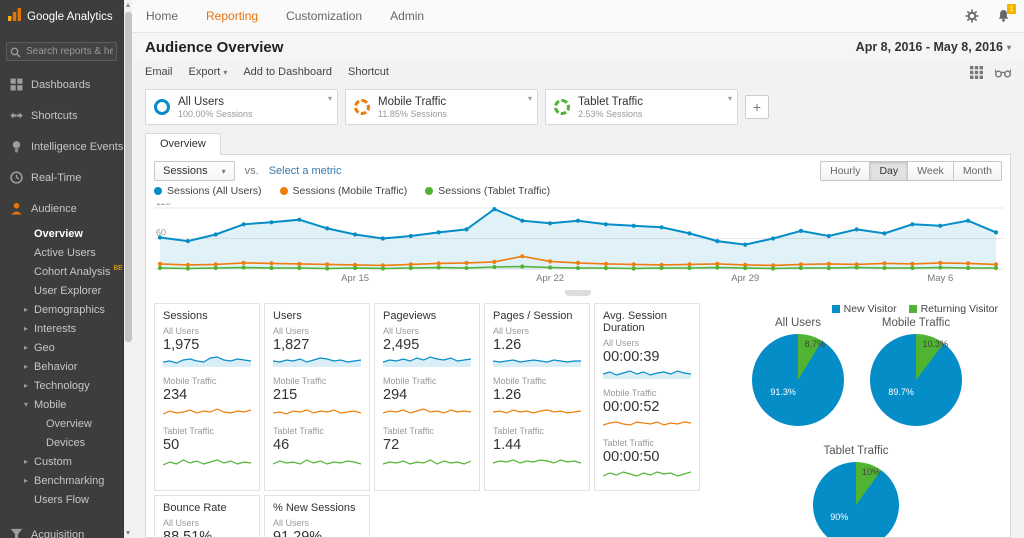  What do you see at coordinates (61, 252) in the screenshot?
I see `sidebar-item-active-users: Active Users` at bounding box center [61, 252].